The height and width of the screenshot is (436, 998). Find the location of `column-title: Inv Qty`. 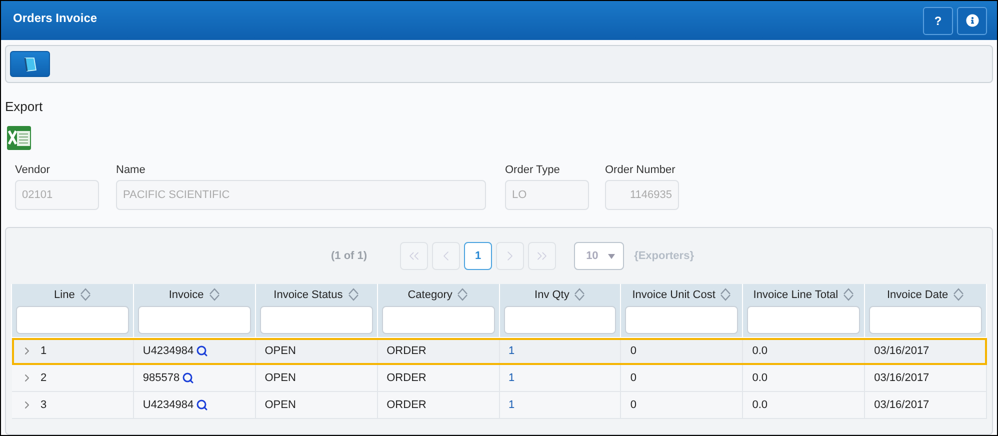

column-title: Inv Qty is located at coordinates (552, 294).